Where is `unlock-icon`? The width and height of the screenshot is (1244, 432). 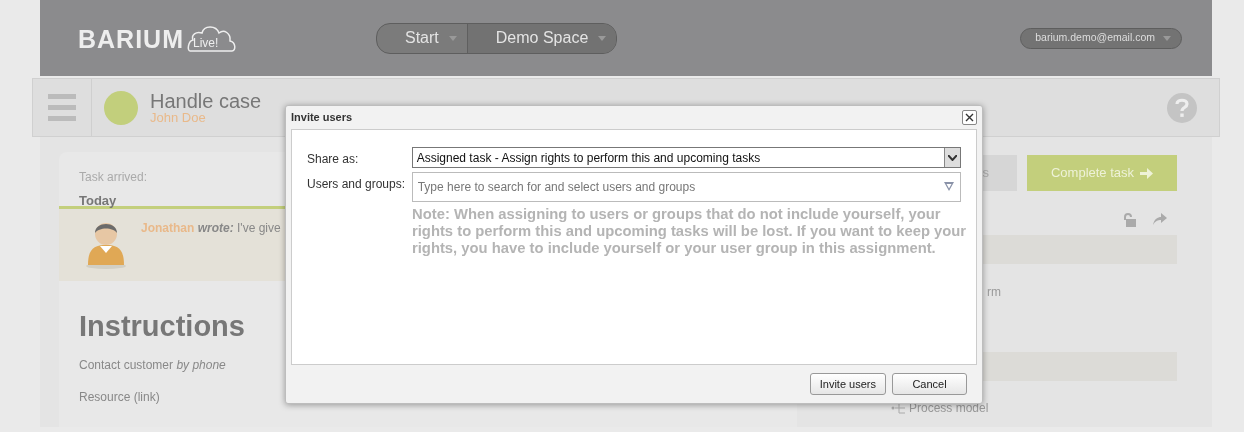 unlock-icon is located at coordinates (1130, 220).